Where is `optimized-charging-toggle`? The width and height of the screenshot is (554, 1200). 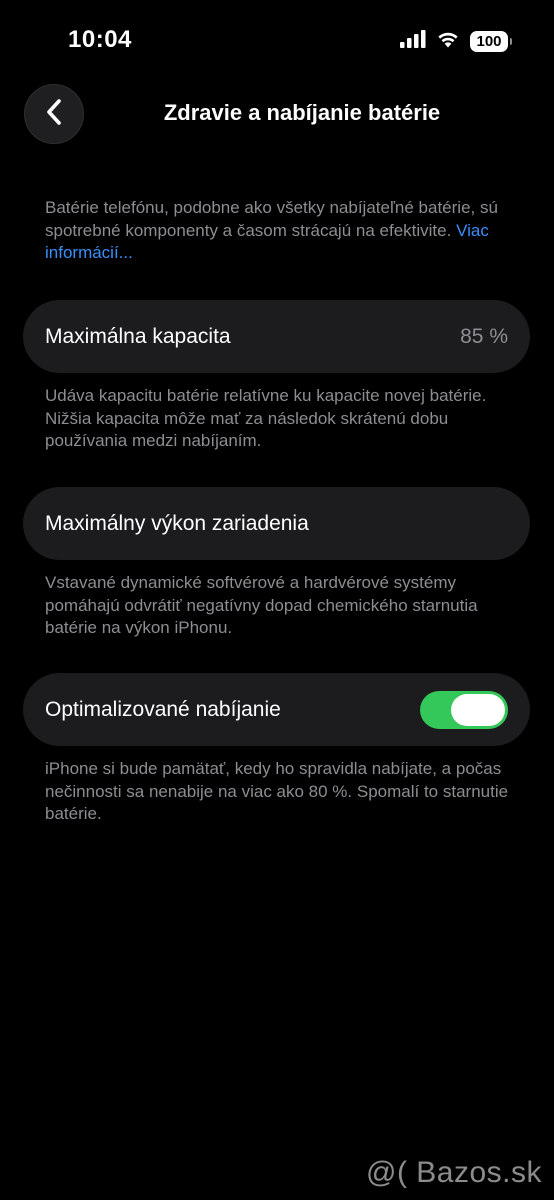 optimized-charging-toggle is located at coordinates (464, 709).